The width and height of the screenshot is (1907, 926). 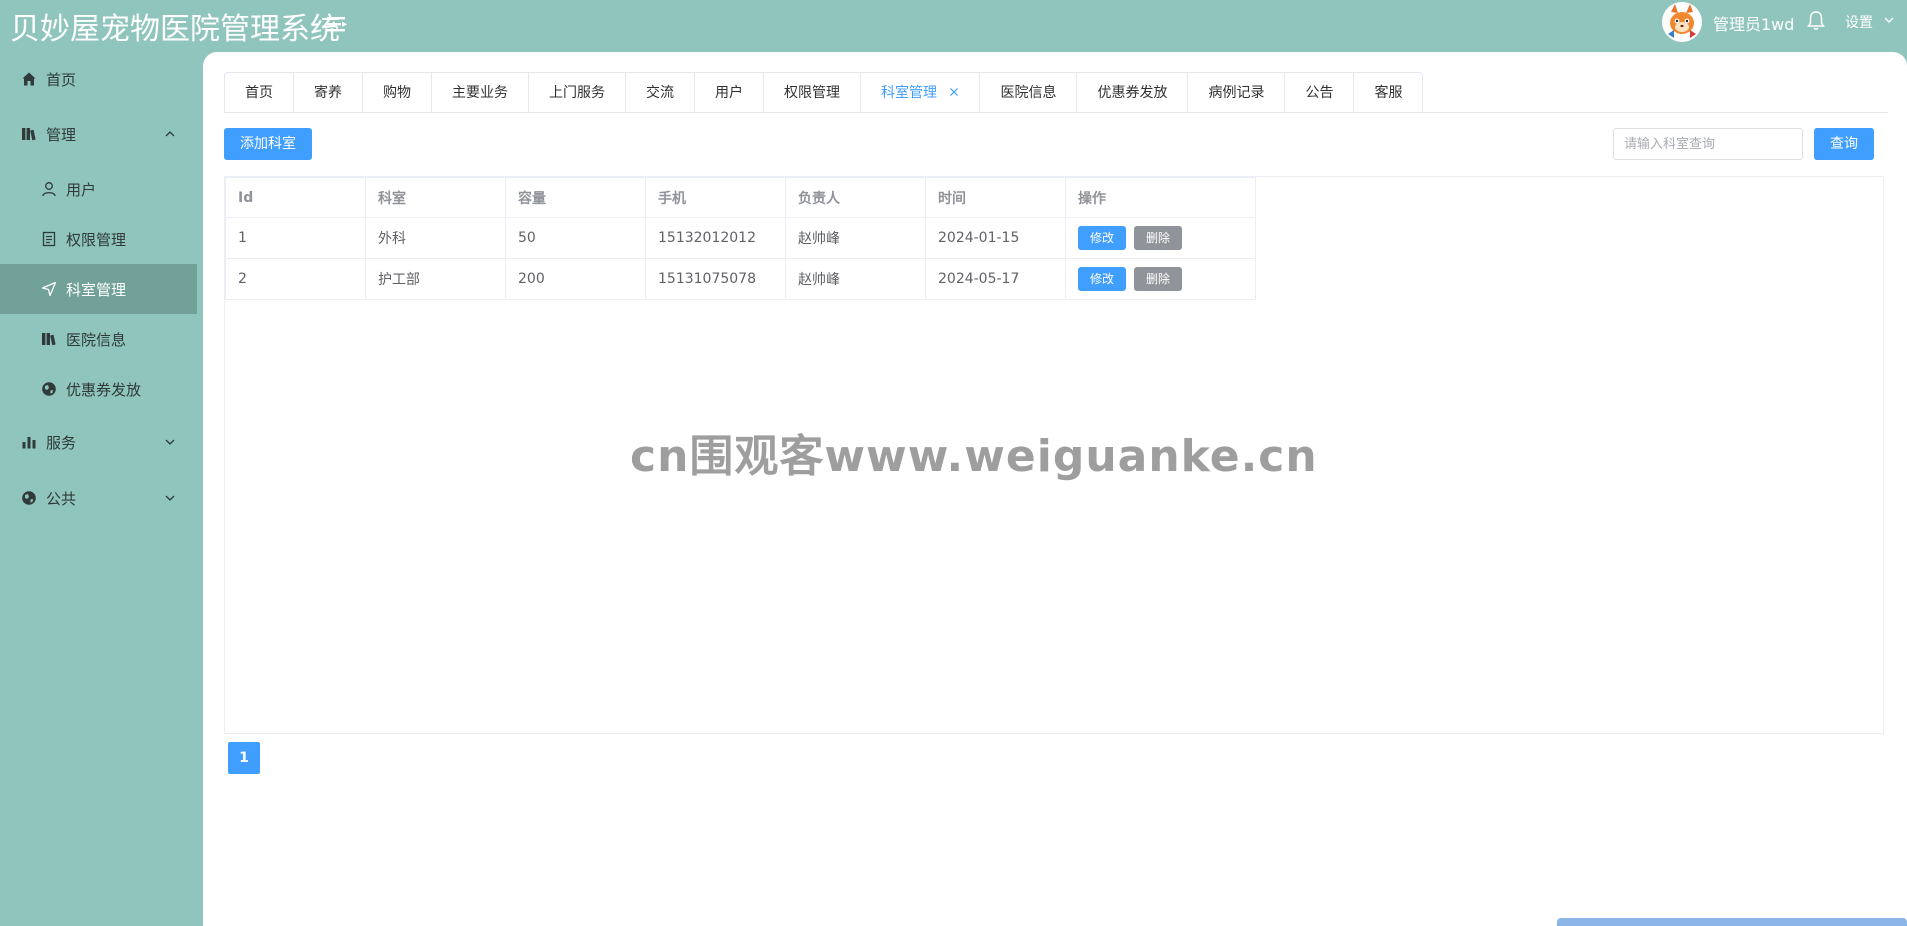 I want to click on tab-home-service: 上门服务, so click(x=576, y=93).